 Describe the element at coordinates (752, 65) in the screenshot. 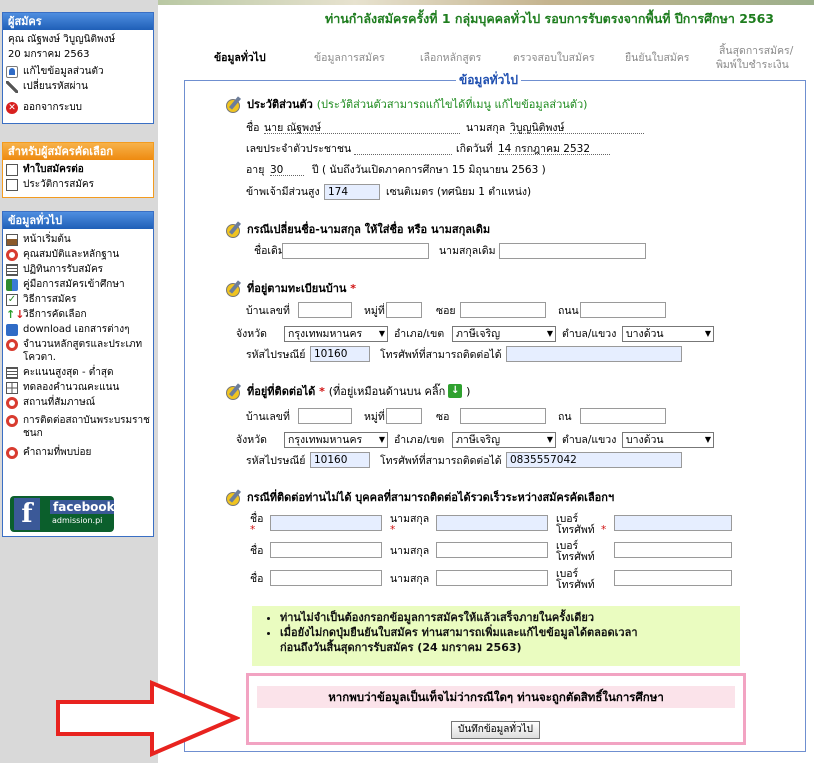

I see `step-print-payment: พิมพ์ใบชำระเงิน` at that location.